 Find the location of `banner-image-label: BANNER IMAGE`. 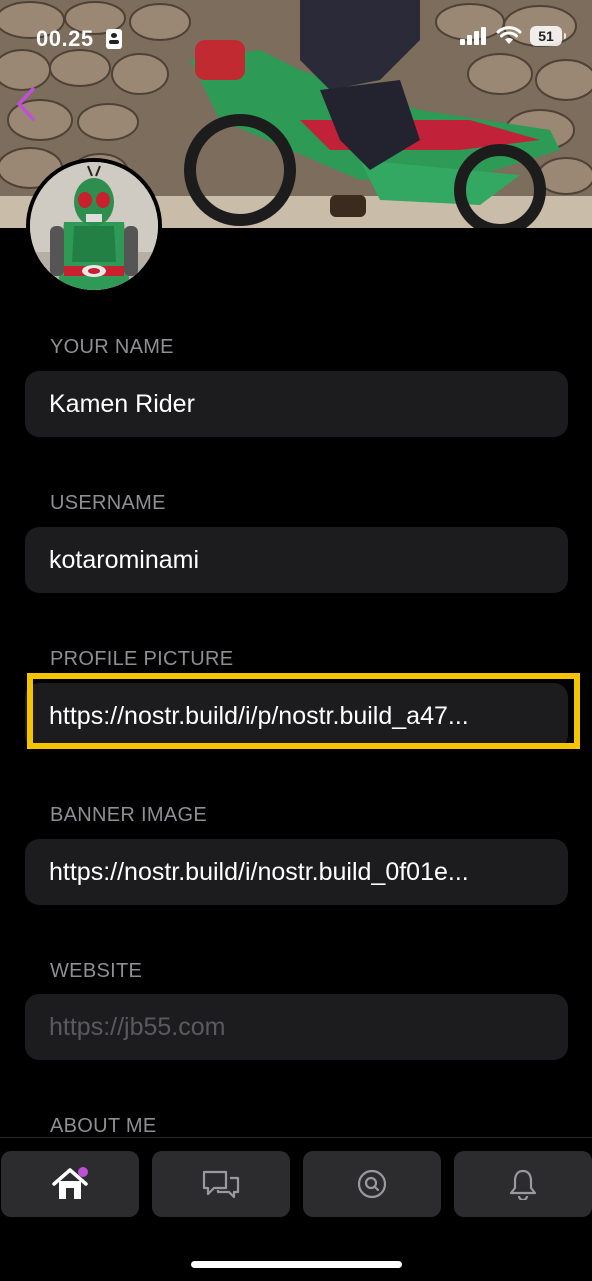

banner-image-label: BANNER IMAGE is located at coordinates (128, 815).